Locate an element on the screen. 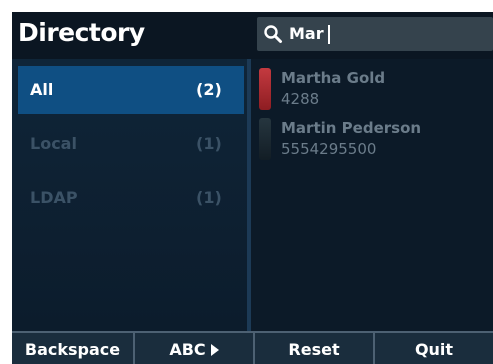 The width and height of the screenshot is (493, 364). contact-number: 4288 is located at coordinates (300, 99).